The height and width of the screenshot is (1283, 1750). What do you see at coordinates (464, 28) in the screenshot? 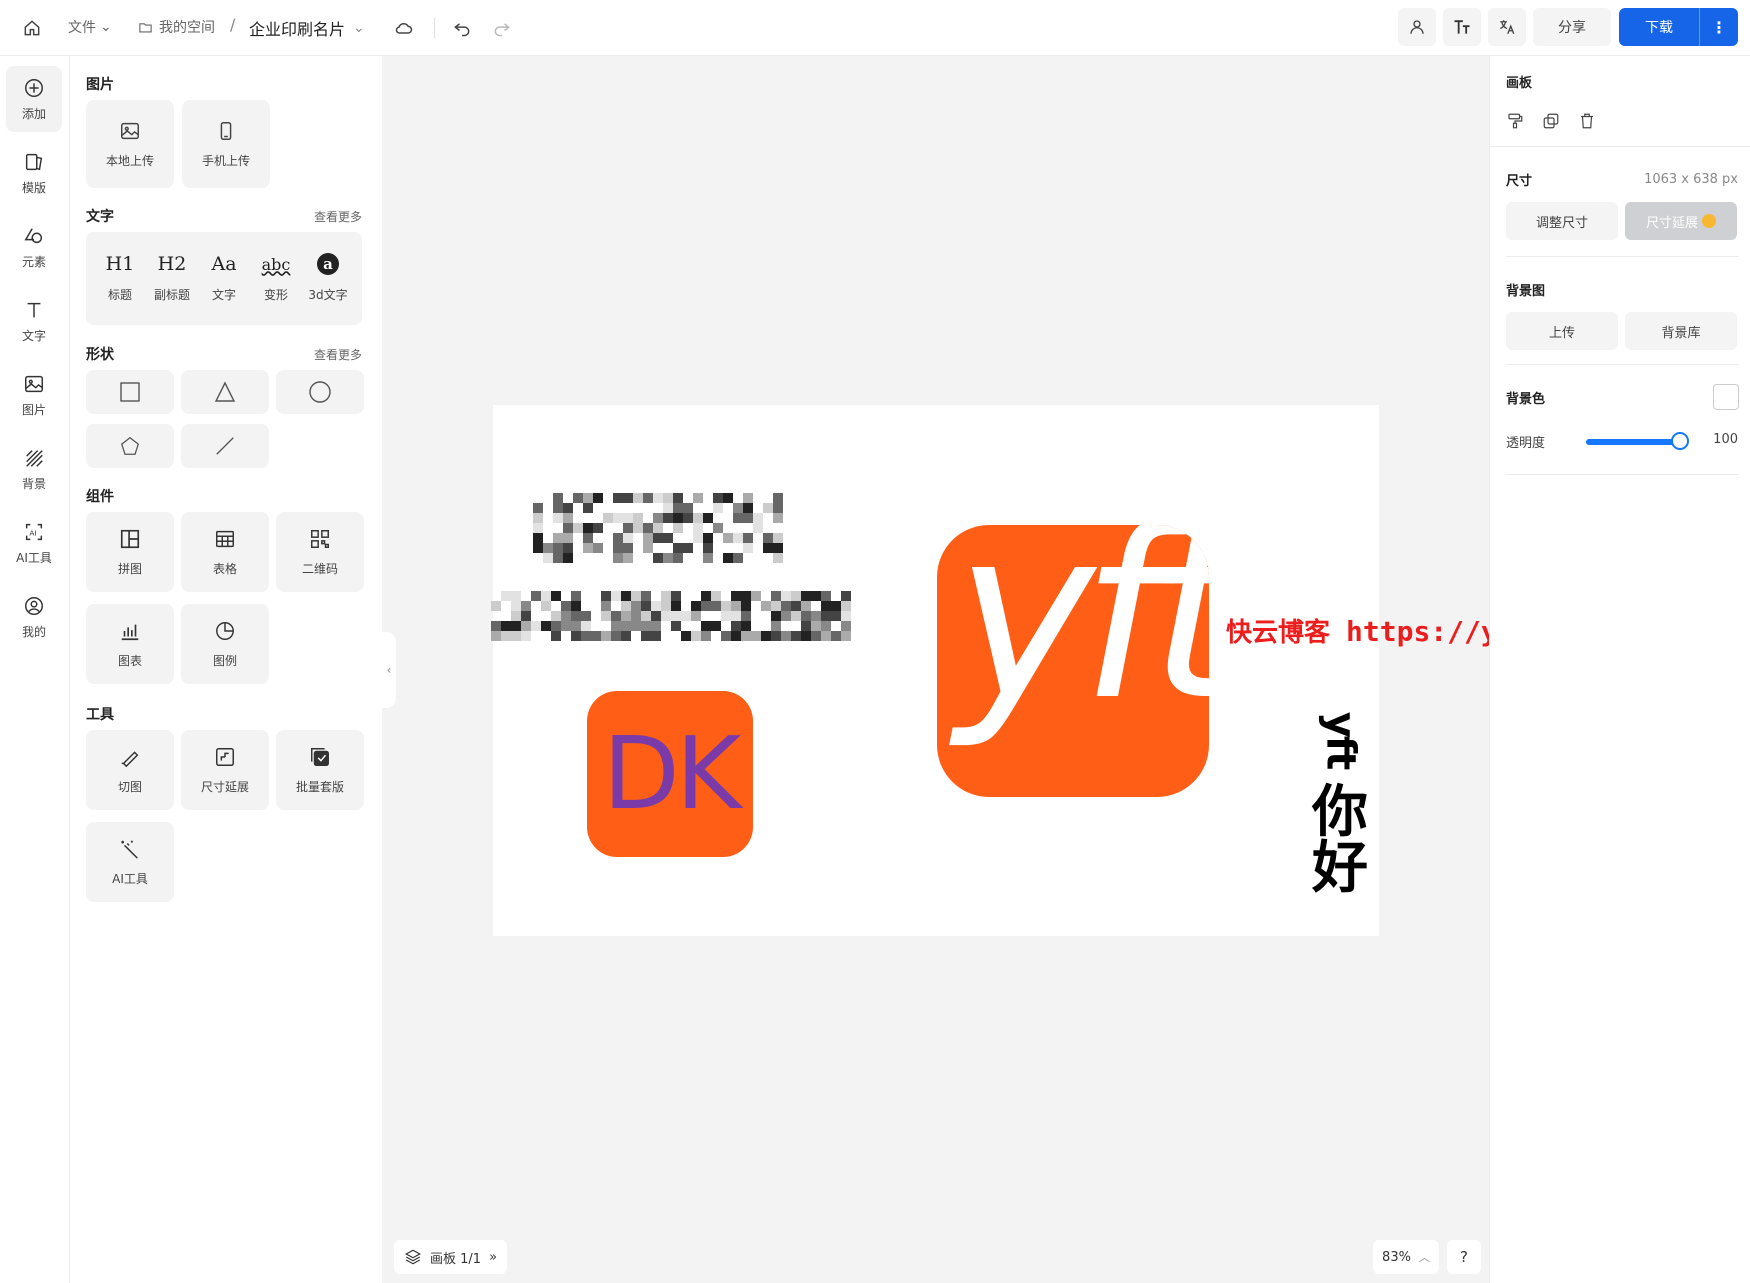
I see `undo-icon` at bounding box center [464, 28].